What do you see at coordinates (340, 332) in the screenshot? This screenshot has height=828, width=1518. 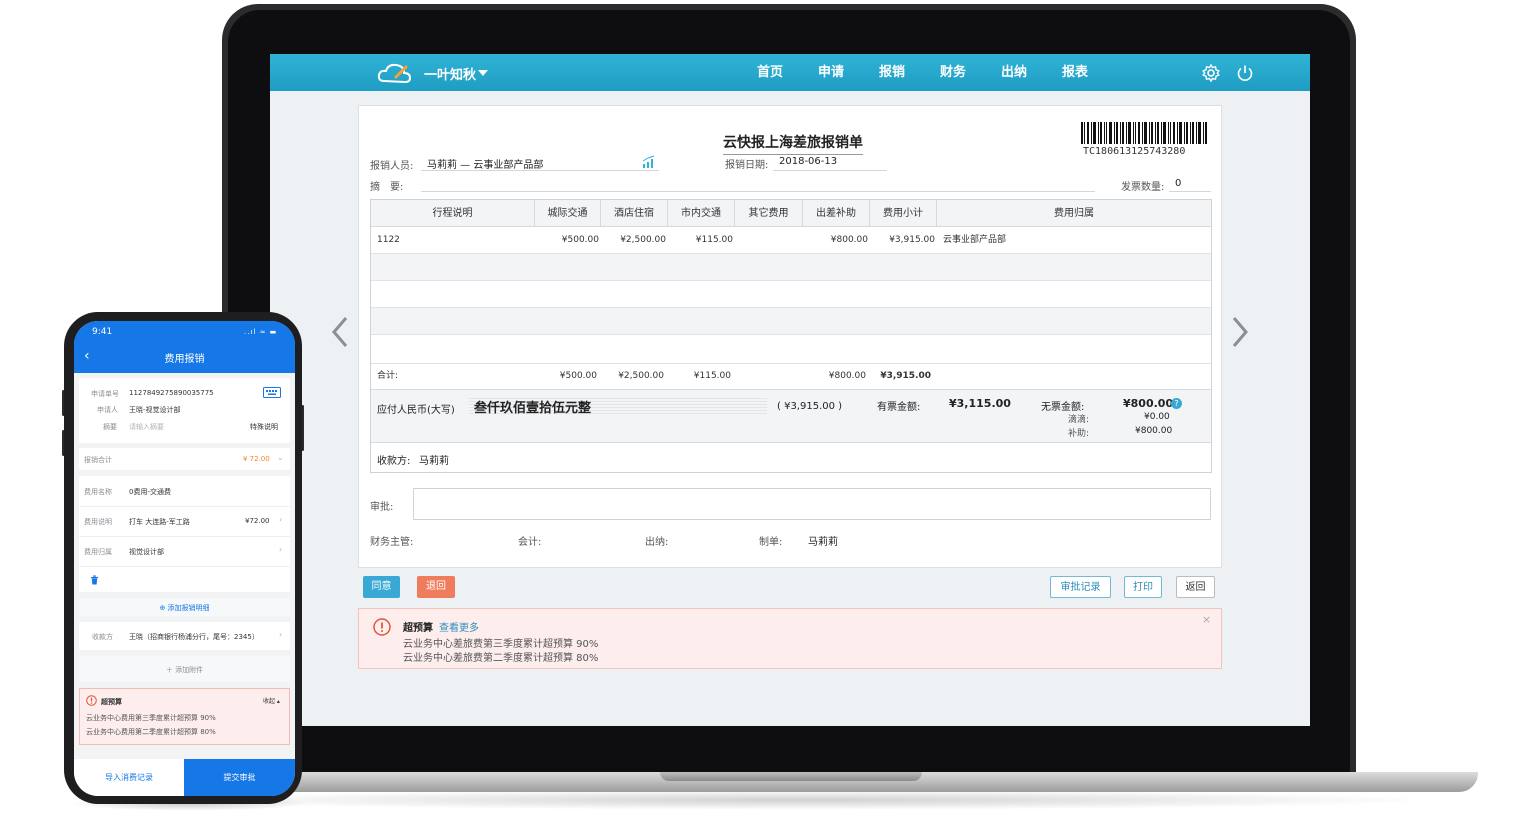 I see `chevron-left-icon` at bounding box center [340, 332].